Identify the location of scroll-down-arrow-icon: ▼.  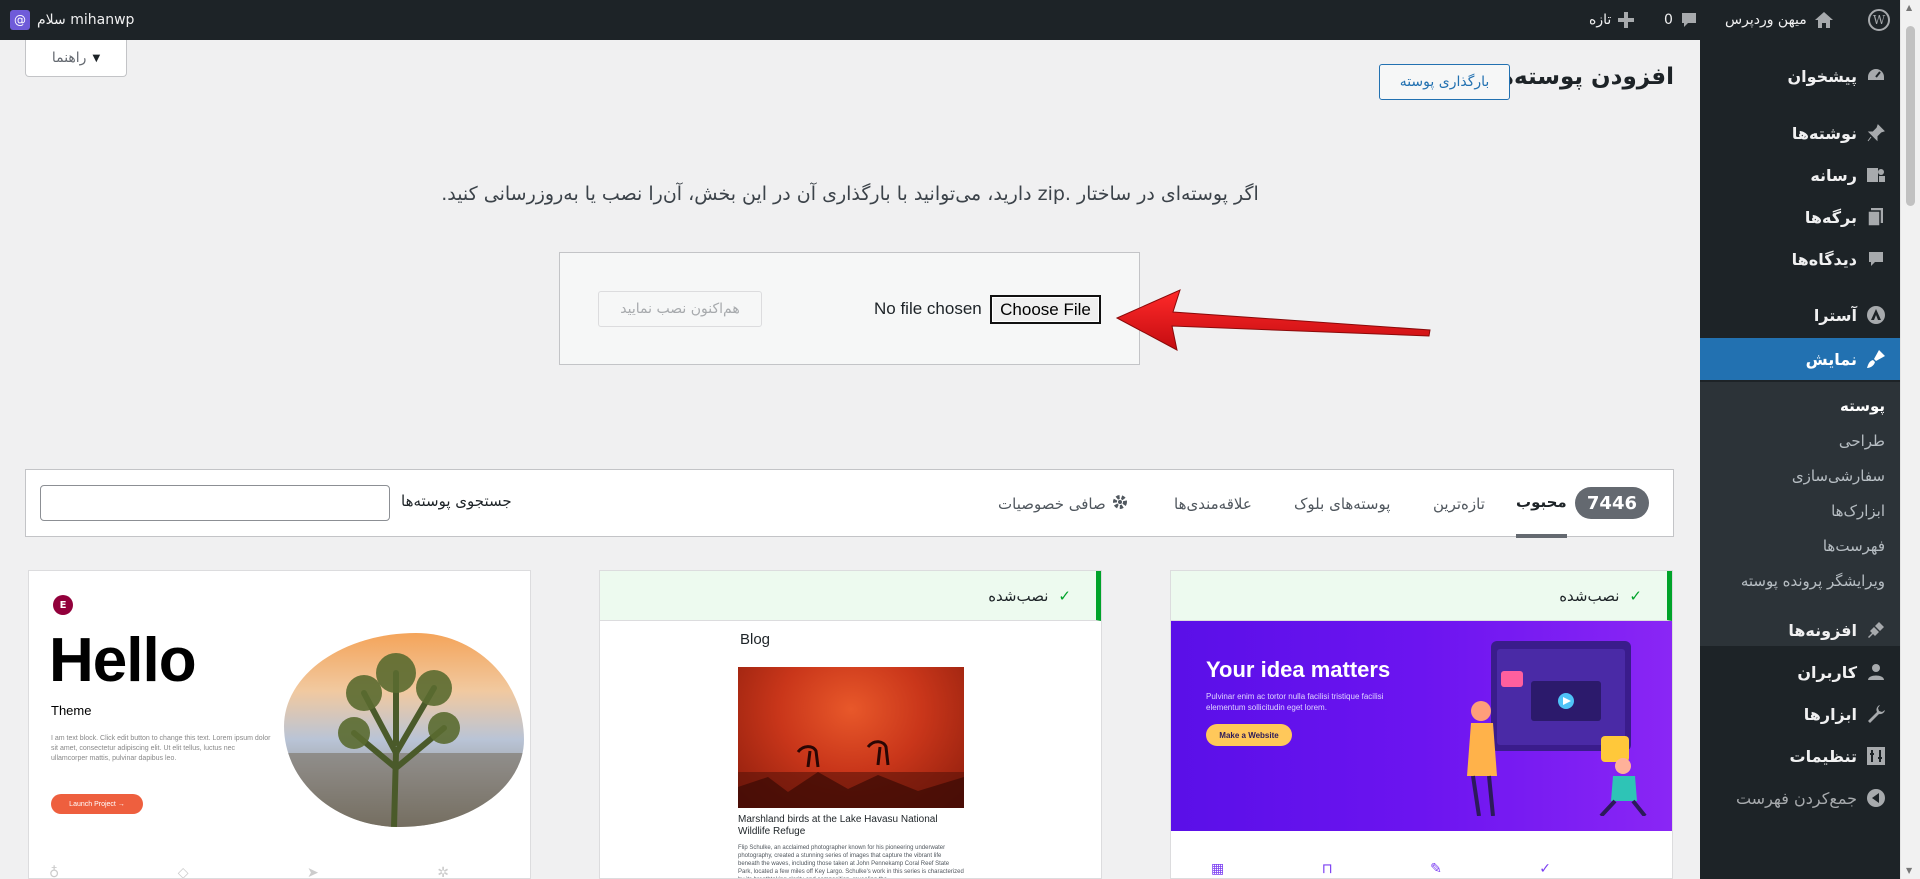
(1909, 870).